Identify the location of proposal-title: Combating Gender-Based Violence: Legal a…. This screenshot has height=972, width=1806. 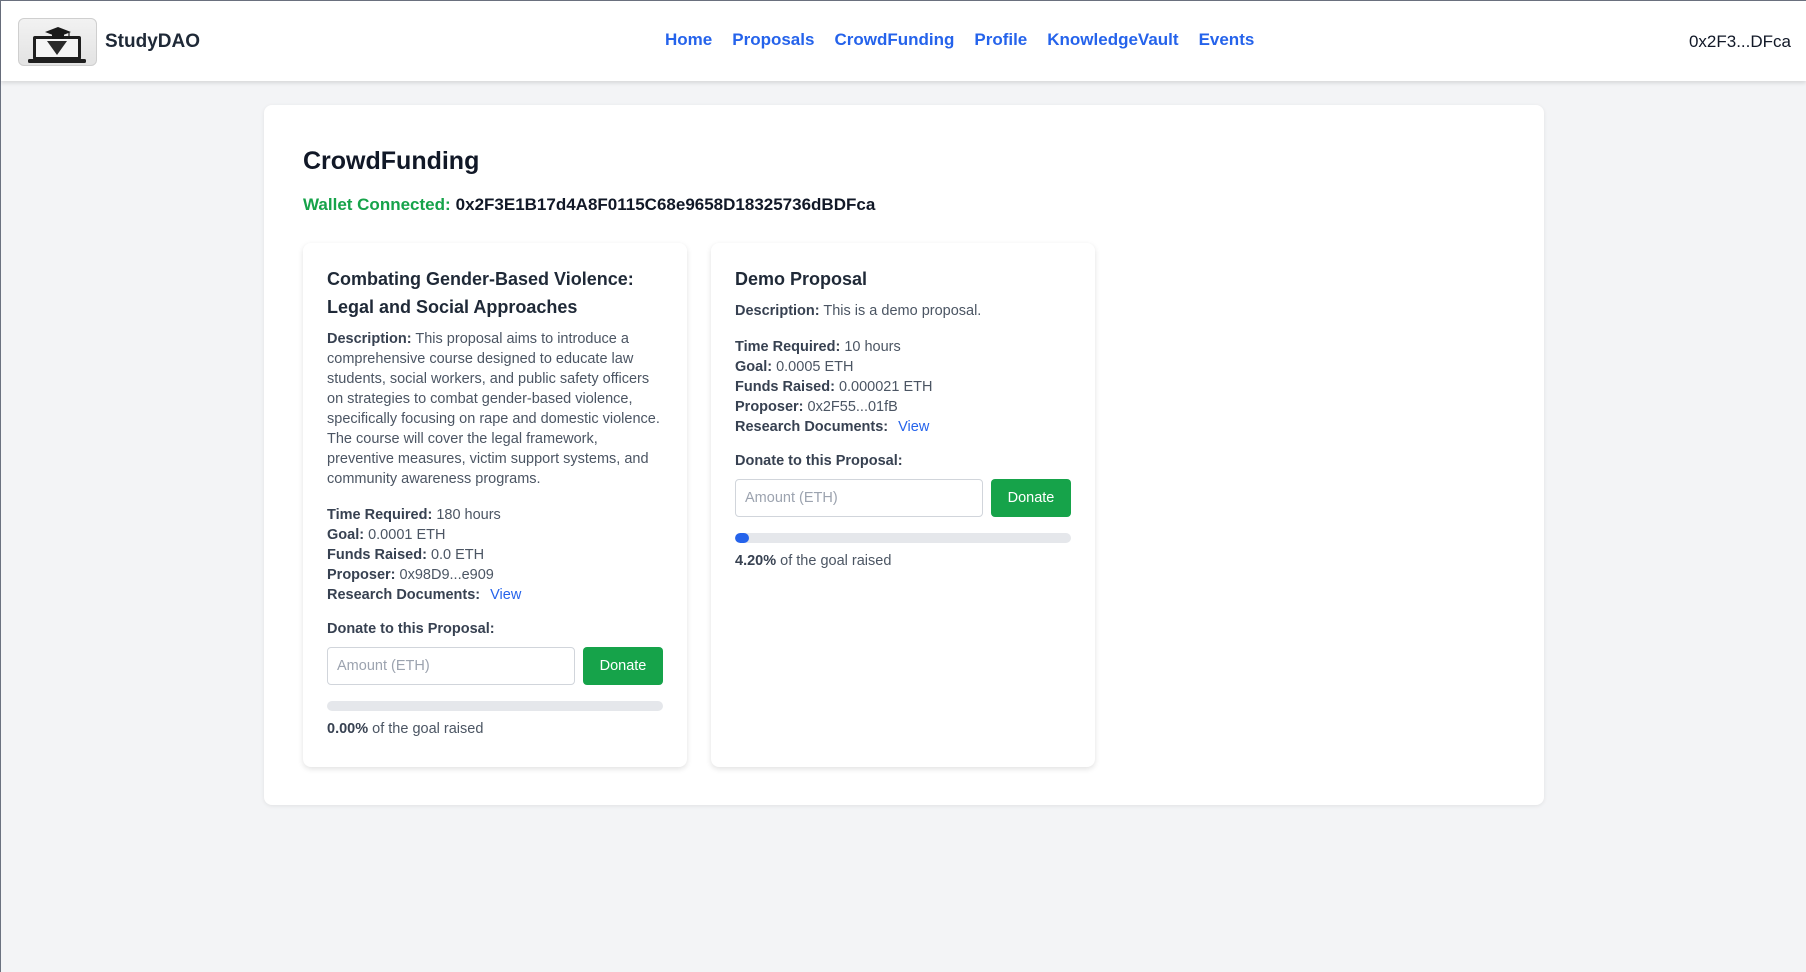
(480, 293).